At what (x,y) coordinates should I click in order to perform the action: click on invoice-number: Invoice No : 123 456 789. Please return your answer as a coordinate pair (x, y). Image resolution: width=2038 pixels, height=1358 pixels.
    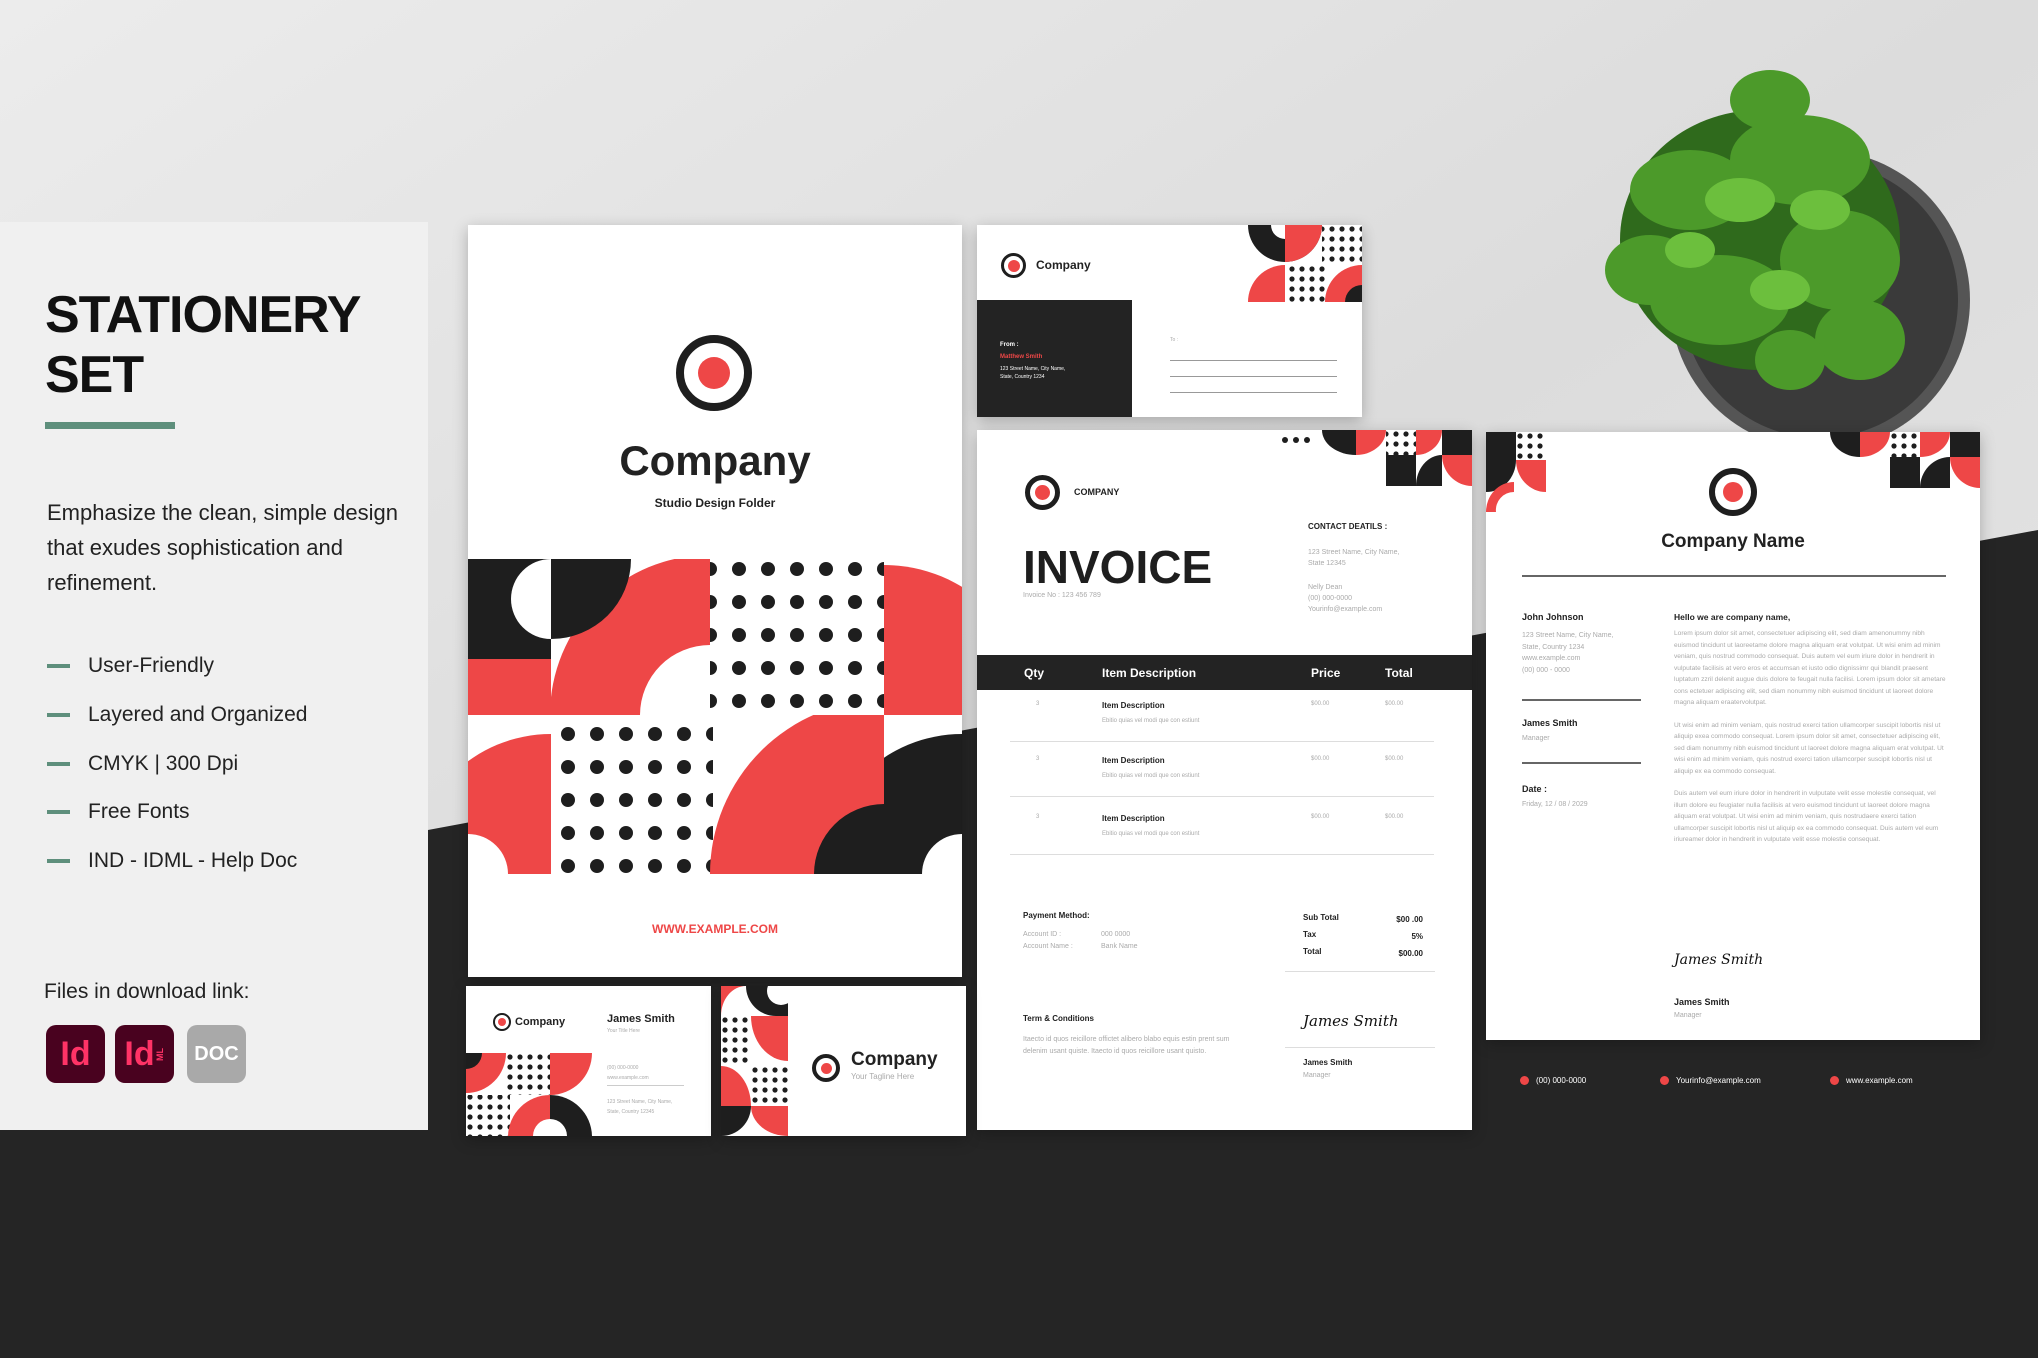
    Looking at the image, I should click on (1062, 595).